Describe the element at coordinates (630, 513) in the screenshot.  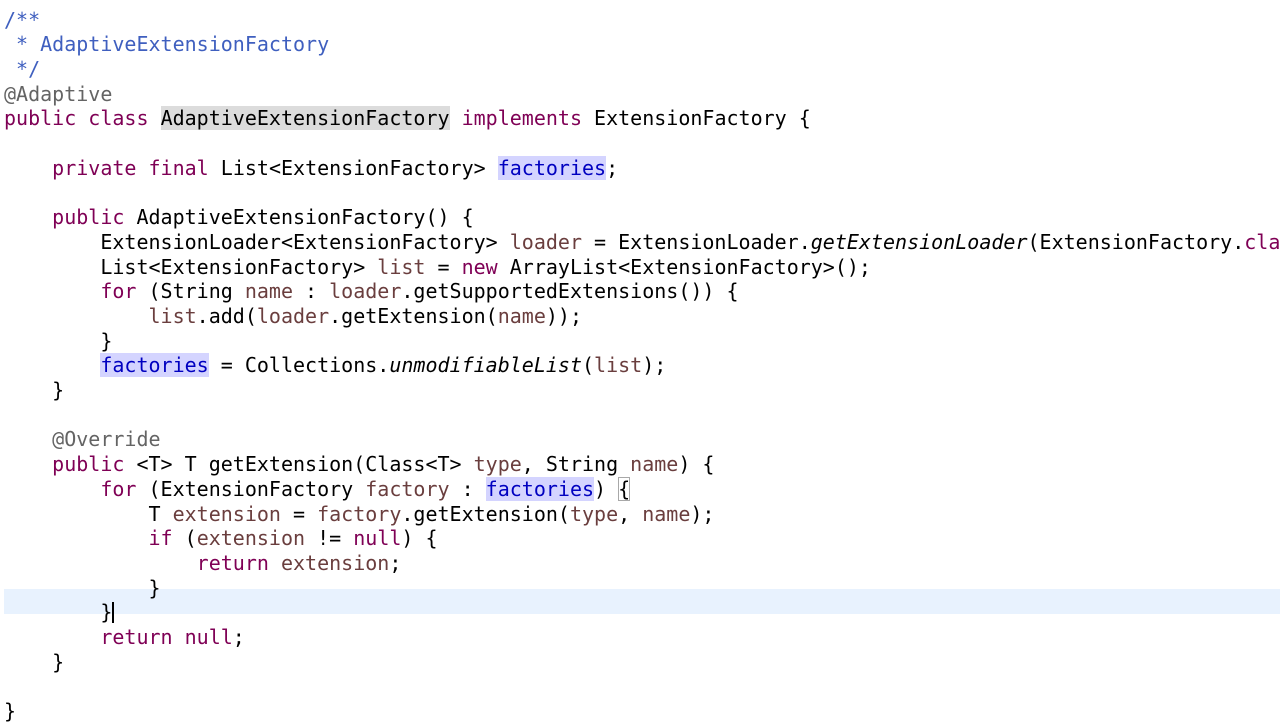
I see `code-token: ,` at that location.